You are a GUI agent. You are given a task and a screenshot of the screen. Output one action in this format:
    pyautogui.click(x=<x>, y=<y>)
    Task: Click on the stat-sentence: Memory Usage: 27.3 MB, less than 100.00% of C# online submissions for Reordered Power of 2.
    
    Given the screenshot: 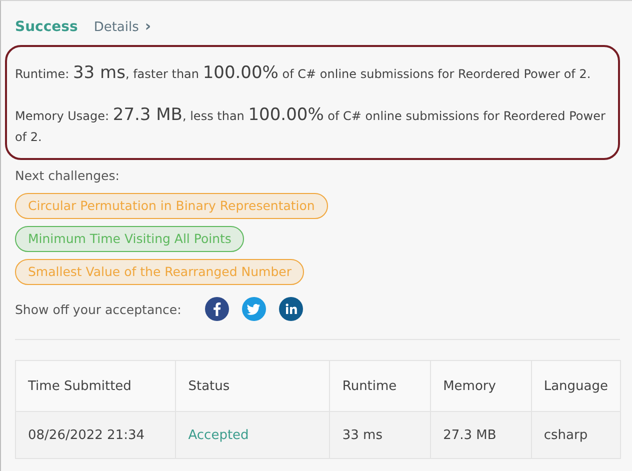 What is the action you would take?
    pyautogui.click(x=310, y=125)
    